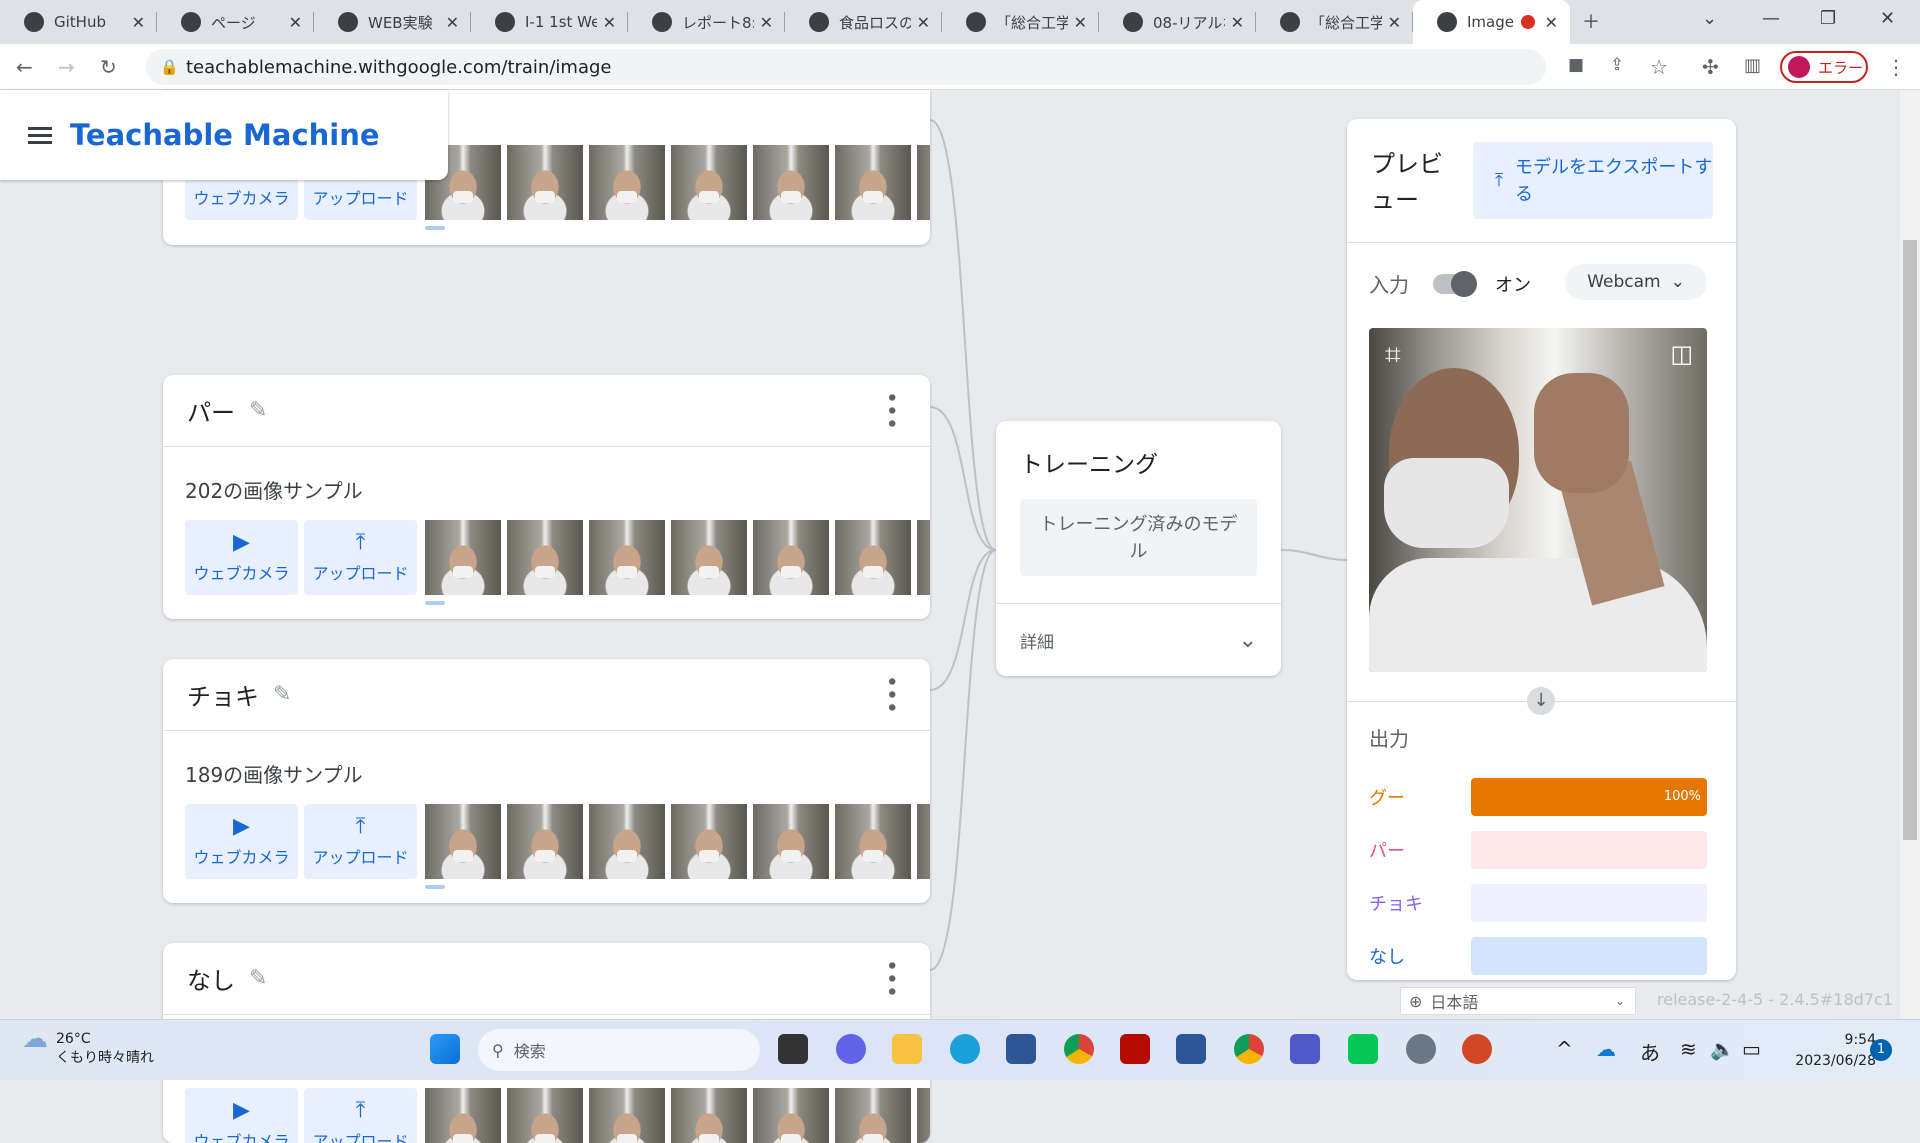  Describe the element at coordinates (1828, 1051) in the screenshot. I see `clock: 9:542023/06/28` at that location.